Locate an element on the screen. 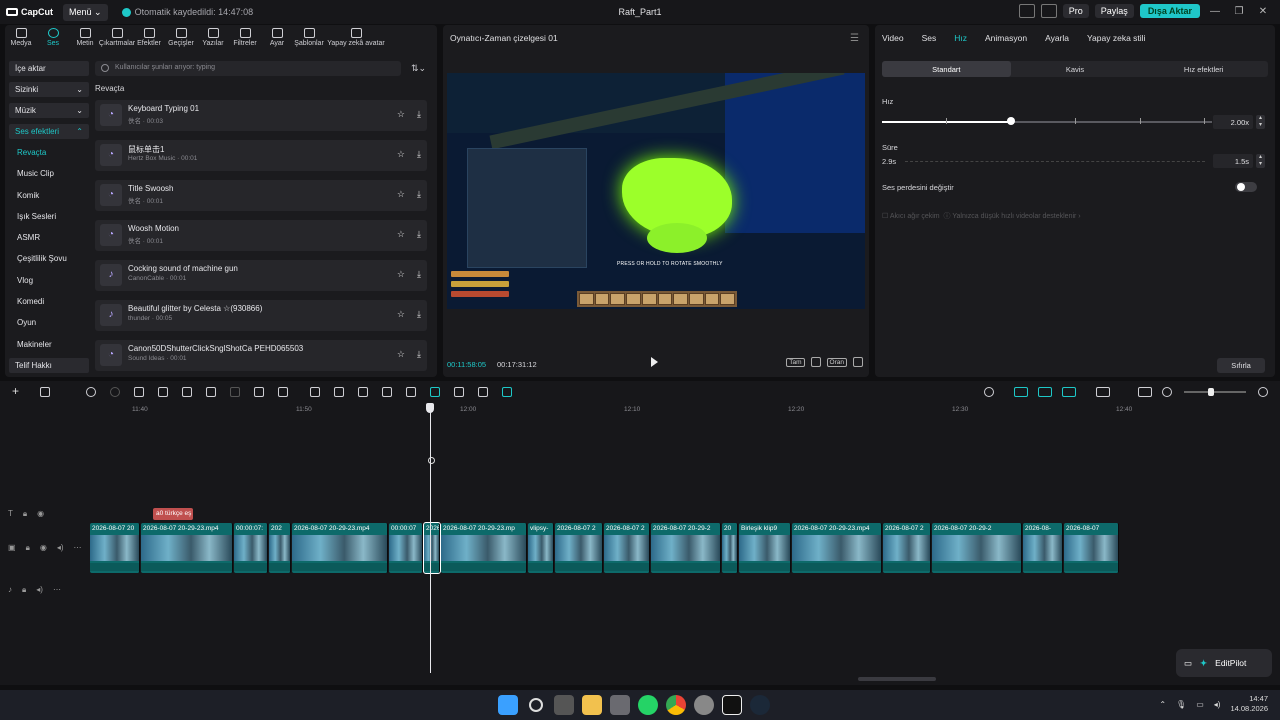 Image resolution: width=1280 pixels, height=720 pixels. import-button: İçe aktar is located at coordinates (49, 68).